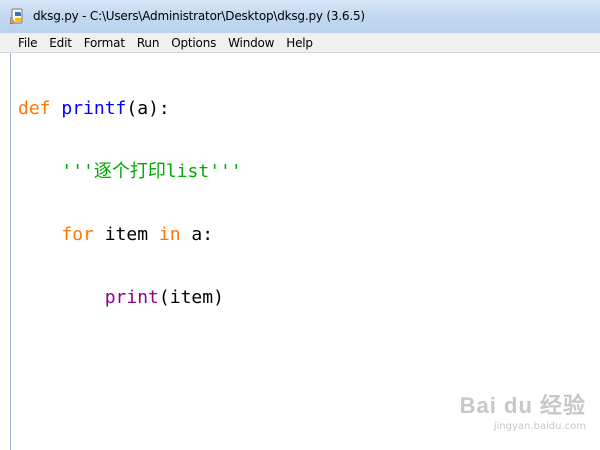 Image resolution: width=600 pixels, height=450 pixels. What do you see at coordinates (16, 16) in the screenshot?
I see `python-idle-icon` at bounding box center [16, 16].